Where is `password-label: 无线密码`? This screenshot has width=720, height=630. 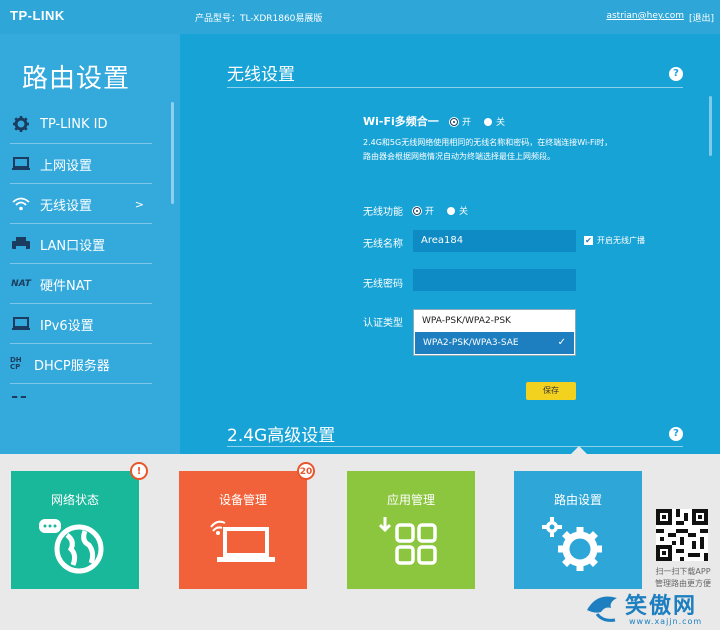
password-label: 无线密码 is located at coordinates (383, 284).